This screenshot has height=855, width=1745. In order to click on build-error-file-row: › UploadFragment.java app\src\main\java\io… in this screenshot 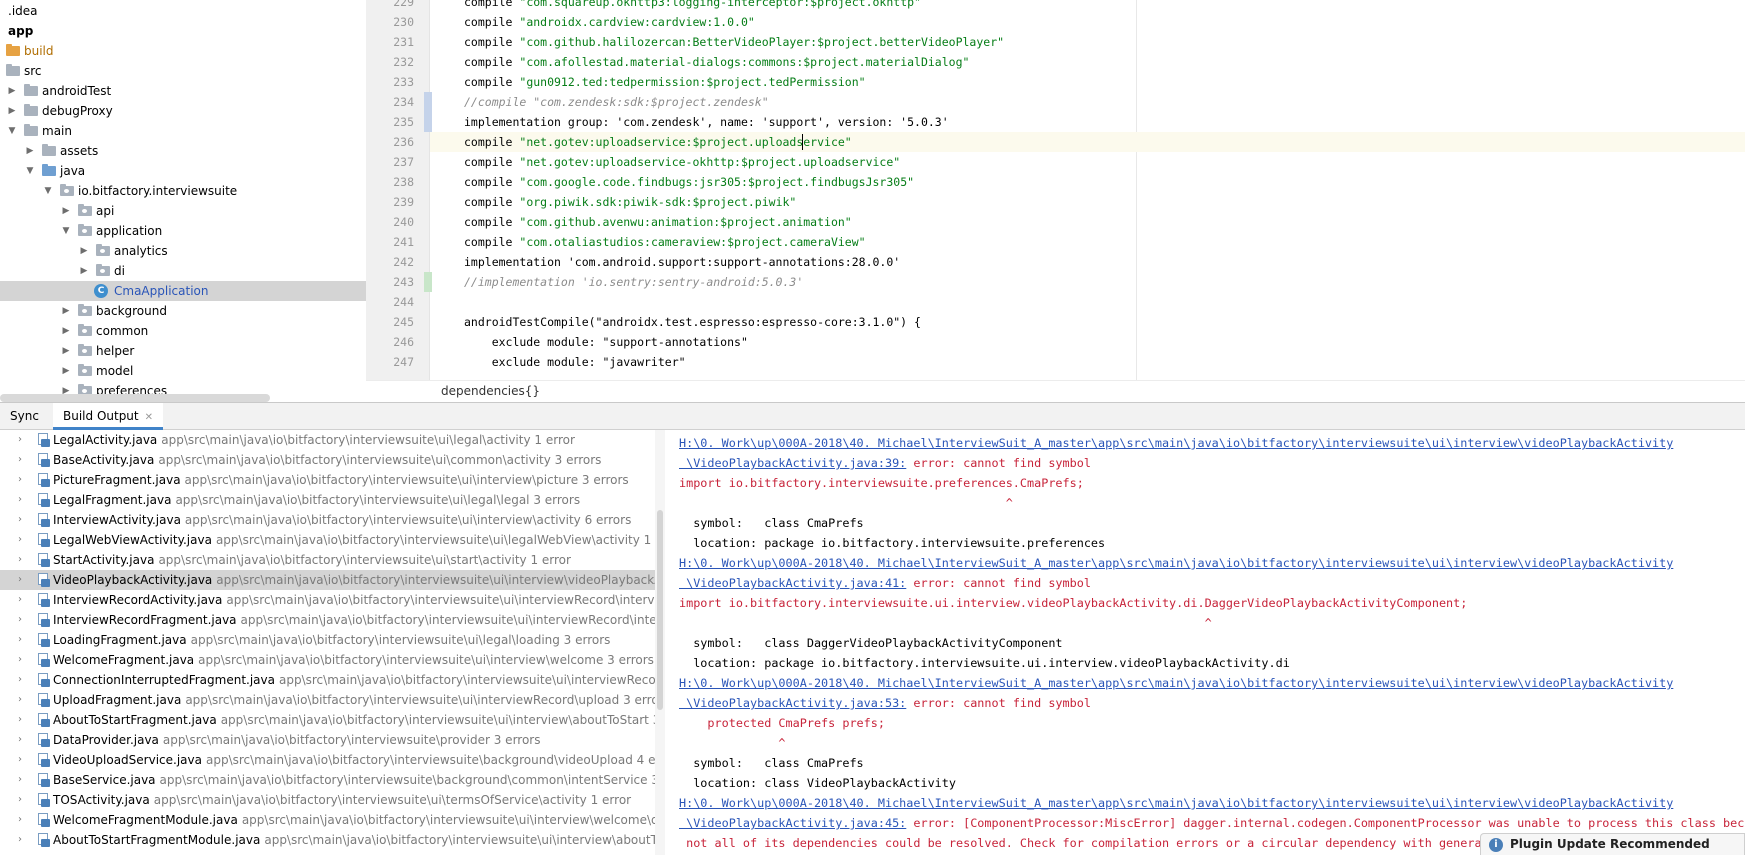, I will do `click(327, 700)`.